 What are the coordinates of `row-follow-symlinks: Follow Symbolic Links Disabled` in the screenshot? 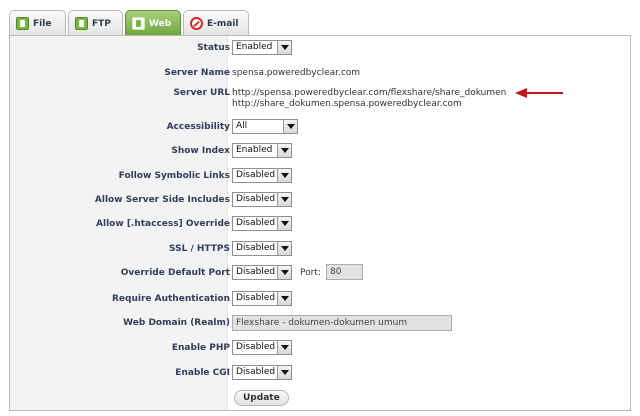 It's located at (320, 177).